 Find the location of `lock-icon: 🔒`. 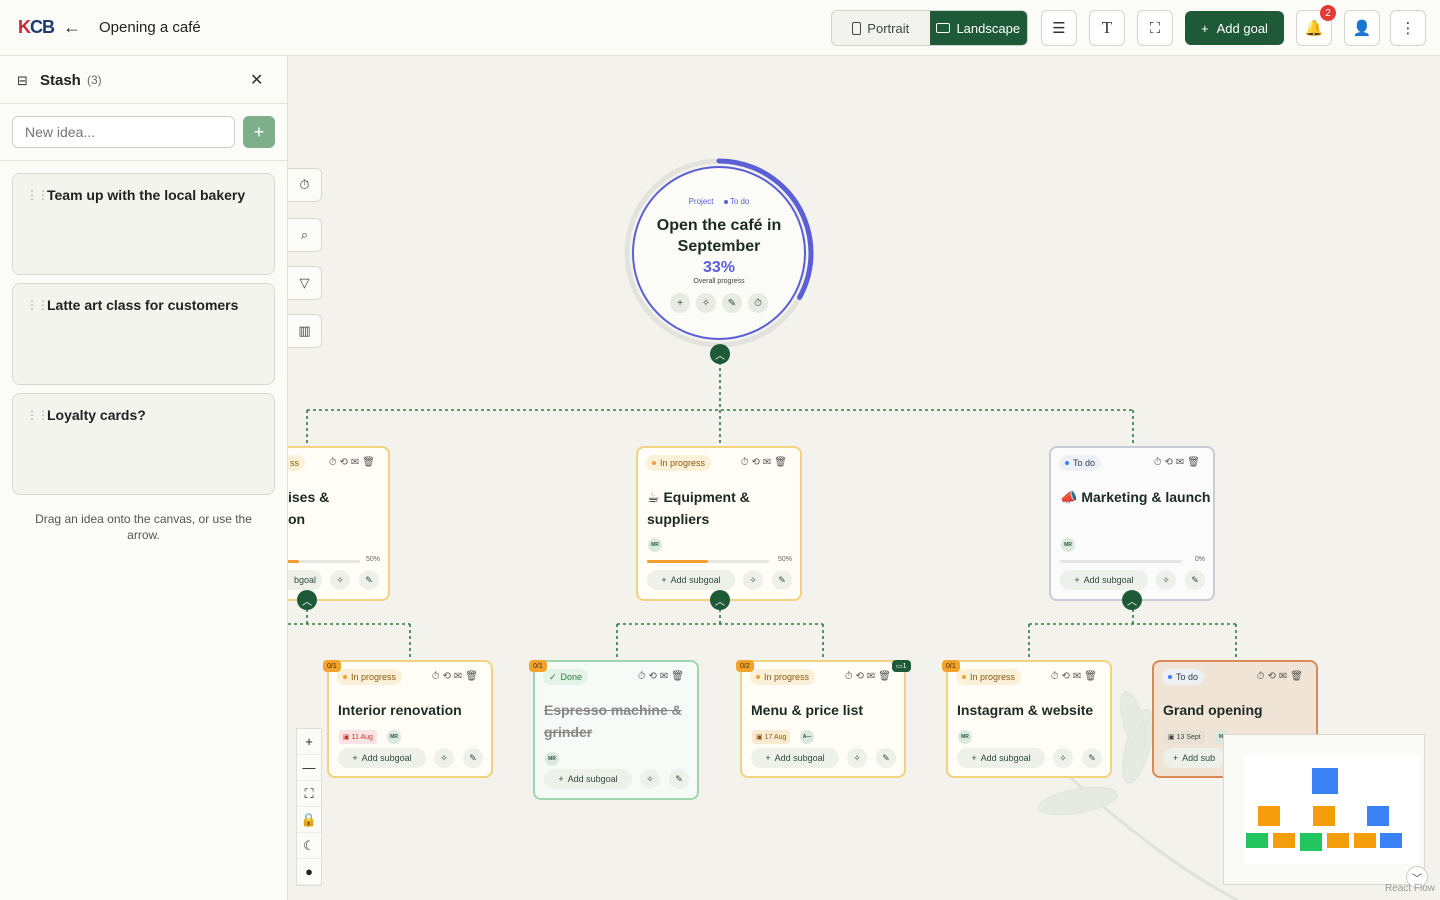

lock-icon: 🔒 is located at coordinates (309, 820).